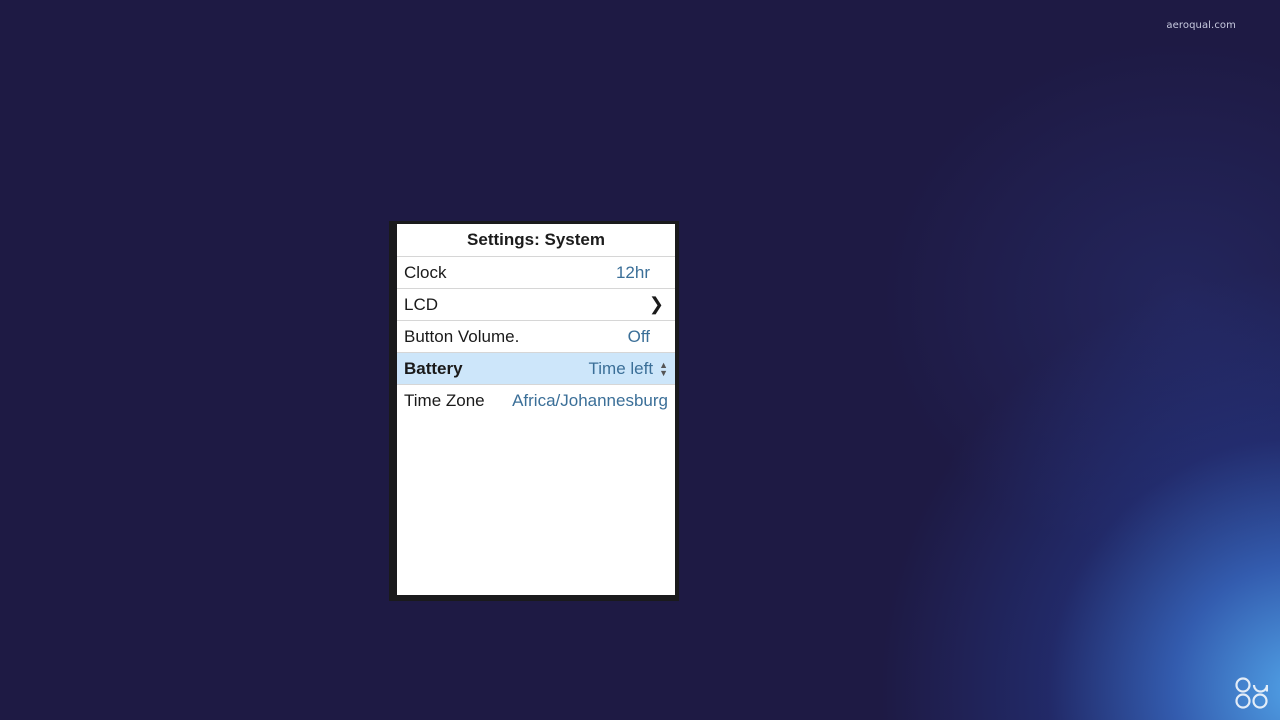 Image resolution: width=1280 pixels, height=720 pixels. What do you see at coordinates (638, 336) in the screenshot?
I see `setting-value-button-volume: Off` at bounding box center [638, 336].